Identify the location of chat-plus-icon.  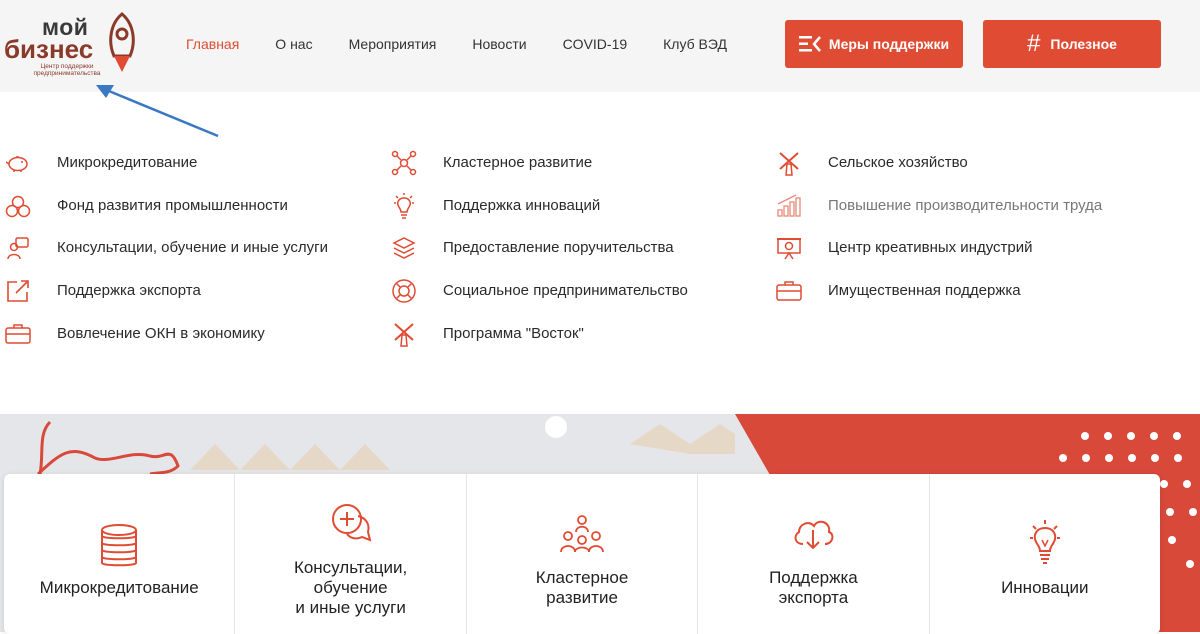
(351, 525).